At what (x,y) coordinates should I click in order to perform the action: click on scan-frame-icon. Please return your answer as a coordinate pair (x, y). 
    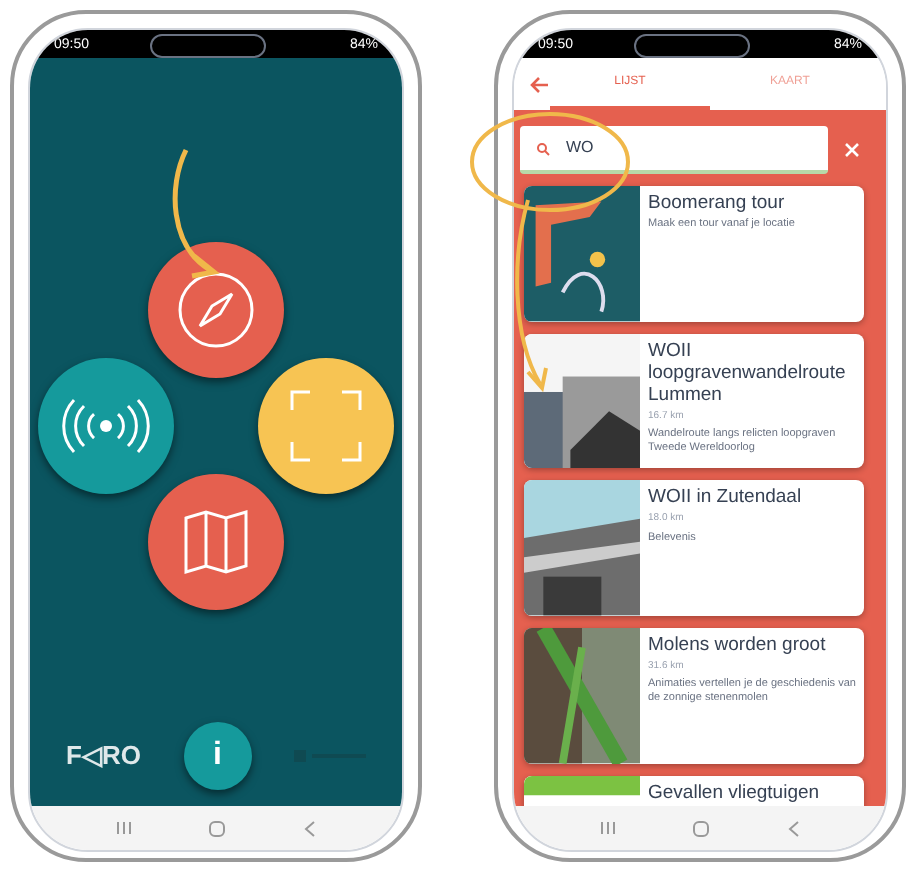
    Looking at the image, I should click on (326, 426).